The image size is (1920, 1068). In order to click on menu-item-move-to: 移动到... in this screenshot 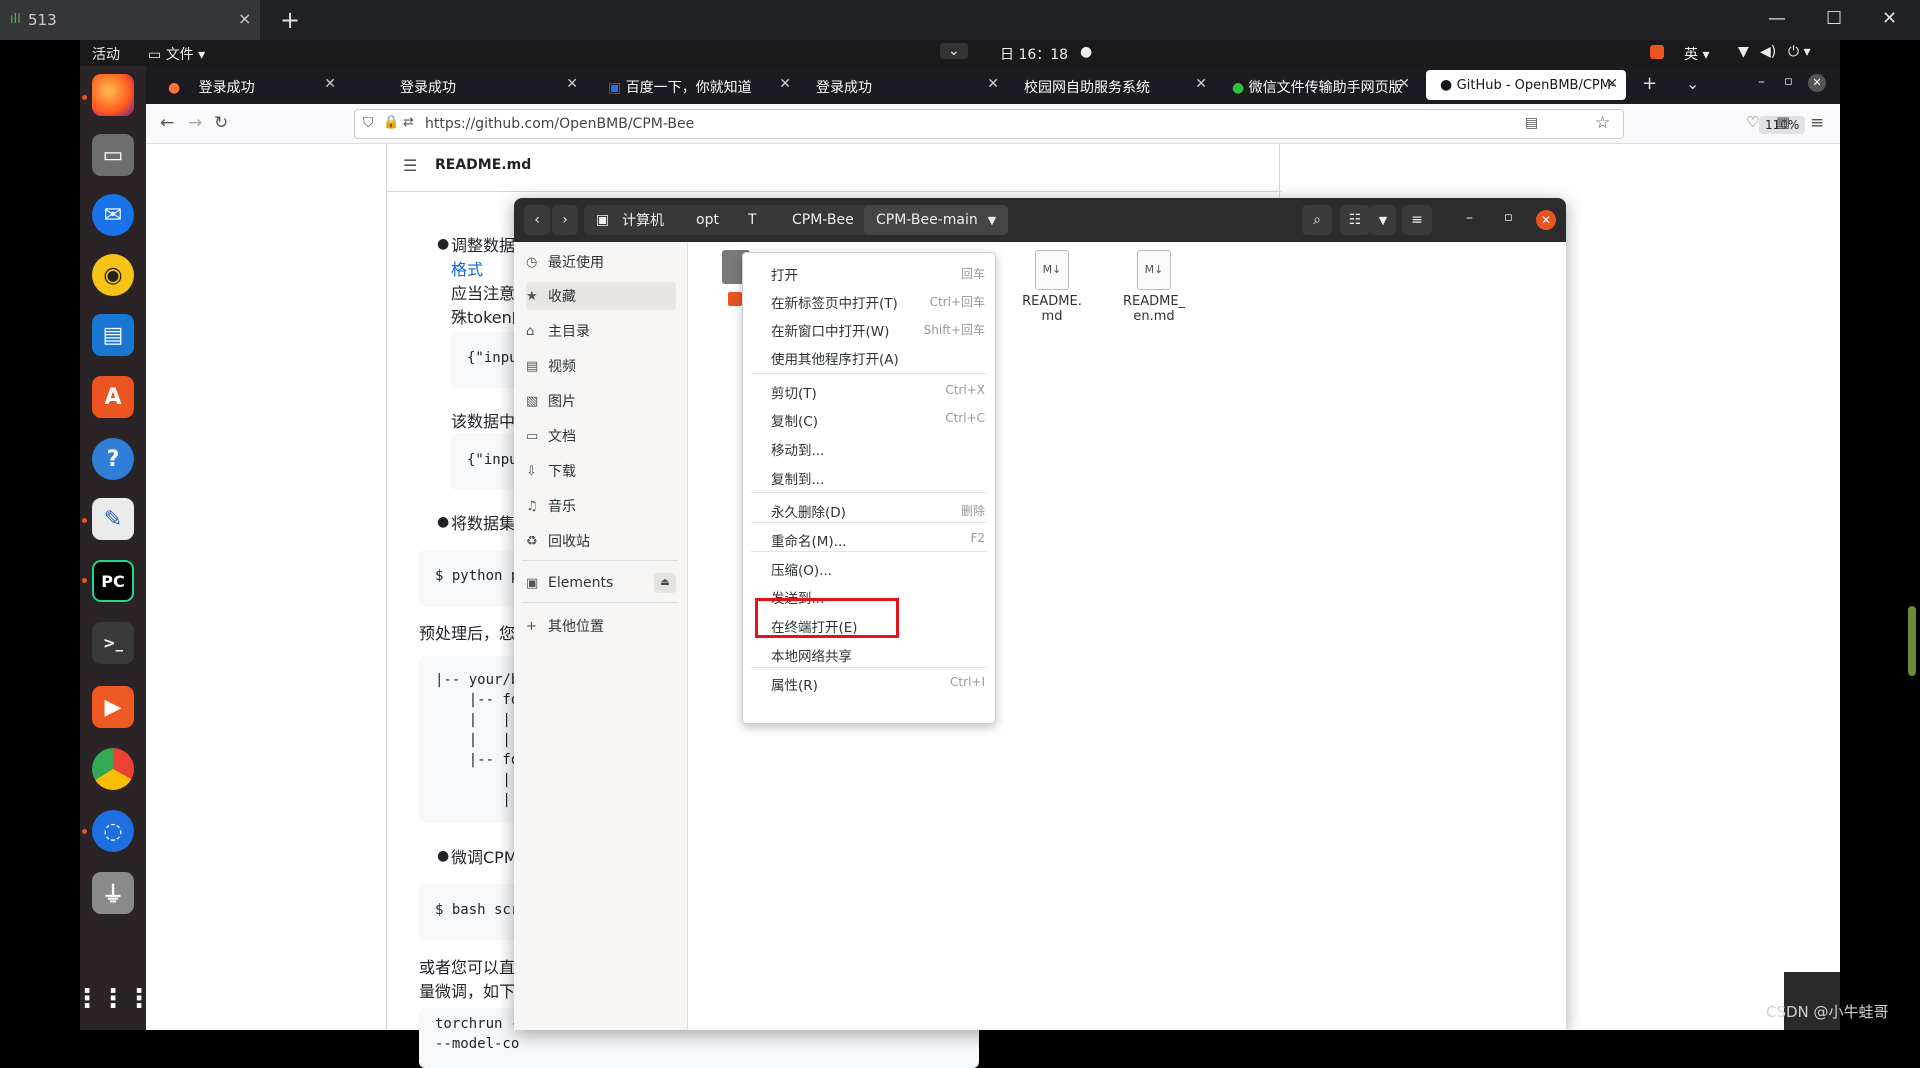, I will do `click(869, 447)`.